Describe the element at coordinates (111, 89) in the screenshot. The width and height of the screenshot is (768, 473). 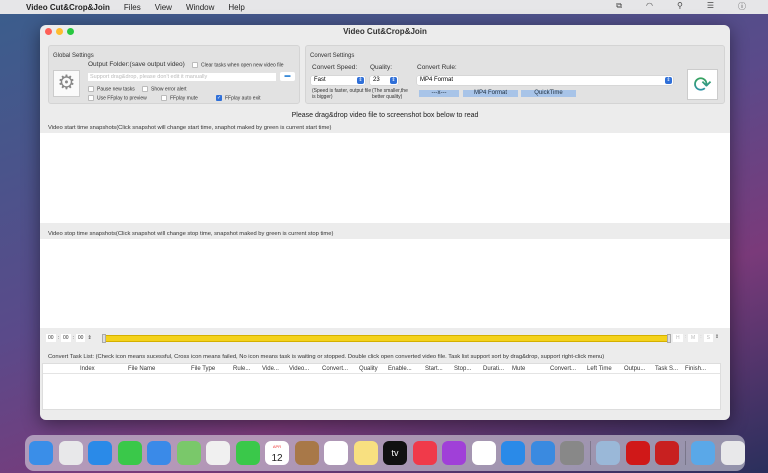
I see `pause-new-tasks-checkbox: Pause new tasks` at that location.